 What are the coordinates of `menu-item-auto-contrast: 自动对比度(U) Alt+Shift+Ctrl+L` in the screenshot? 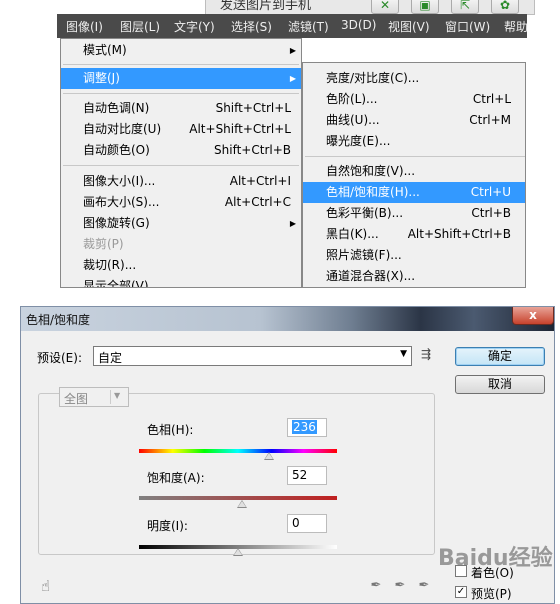 It's located at (181, 129).